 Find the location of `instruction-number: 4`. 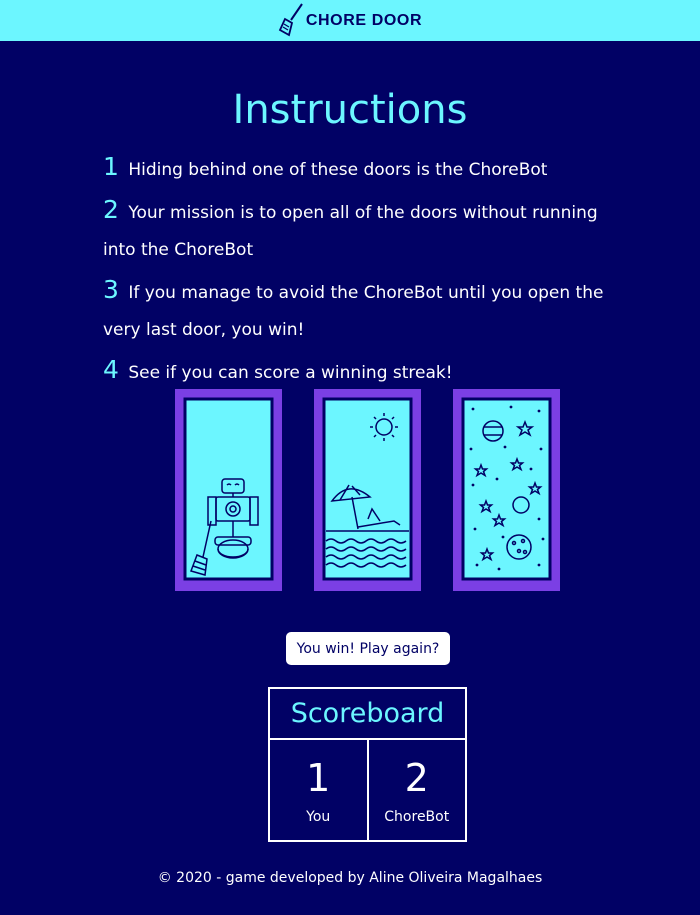

instruction-number: 4 is located at coordinates (111, 369).